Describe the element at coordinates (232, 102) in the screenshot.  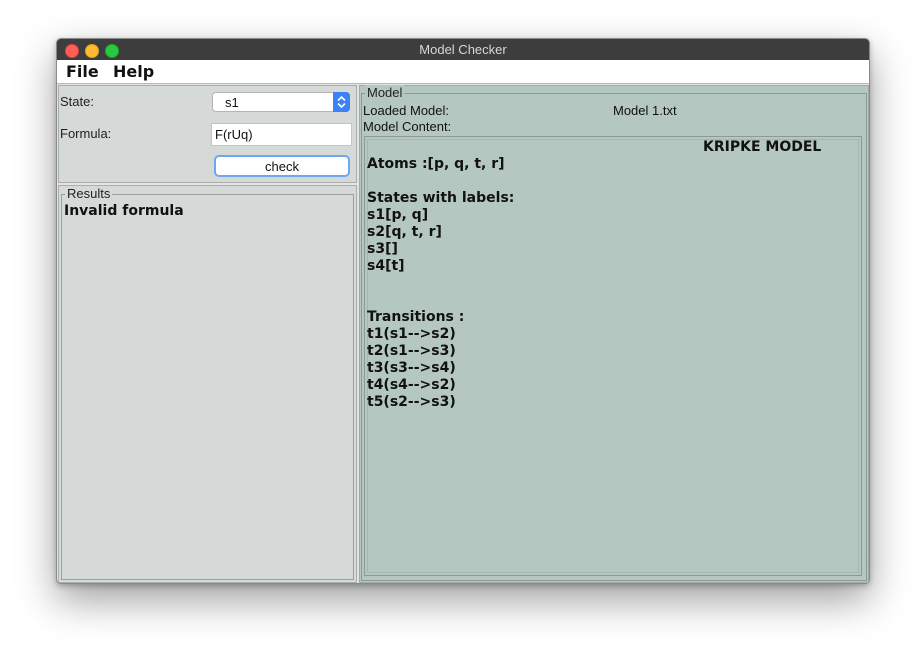
I see `state-select-value: s1` at that location.